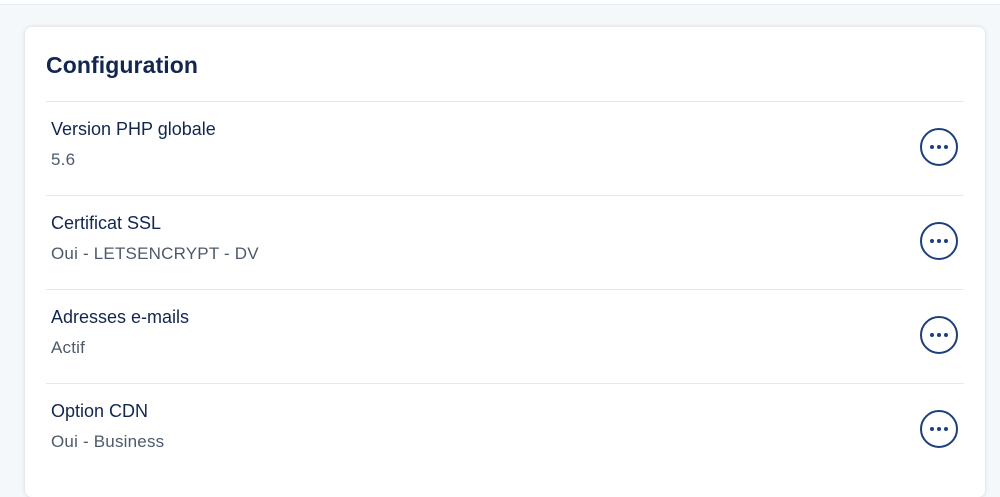 The image size is (1000, 497). I want to click on php-version-actions-button, so click(939, 147).